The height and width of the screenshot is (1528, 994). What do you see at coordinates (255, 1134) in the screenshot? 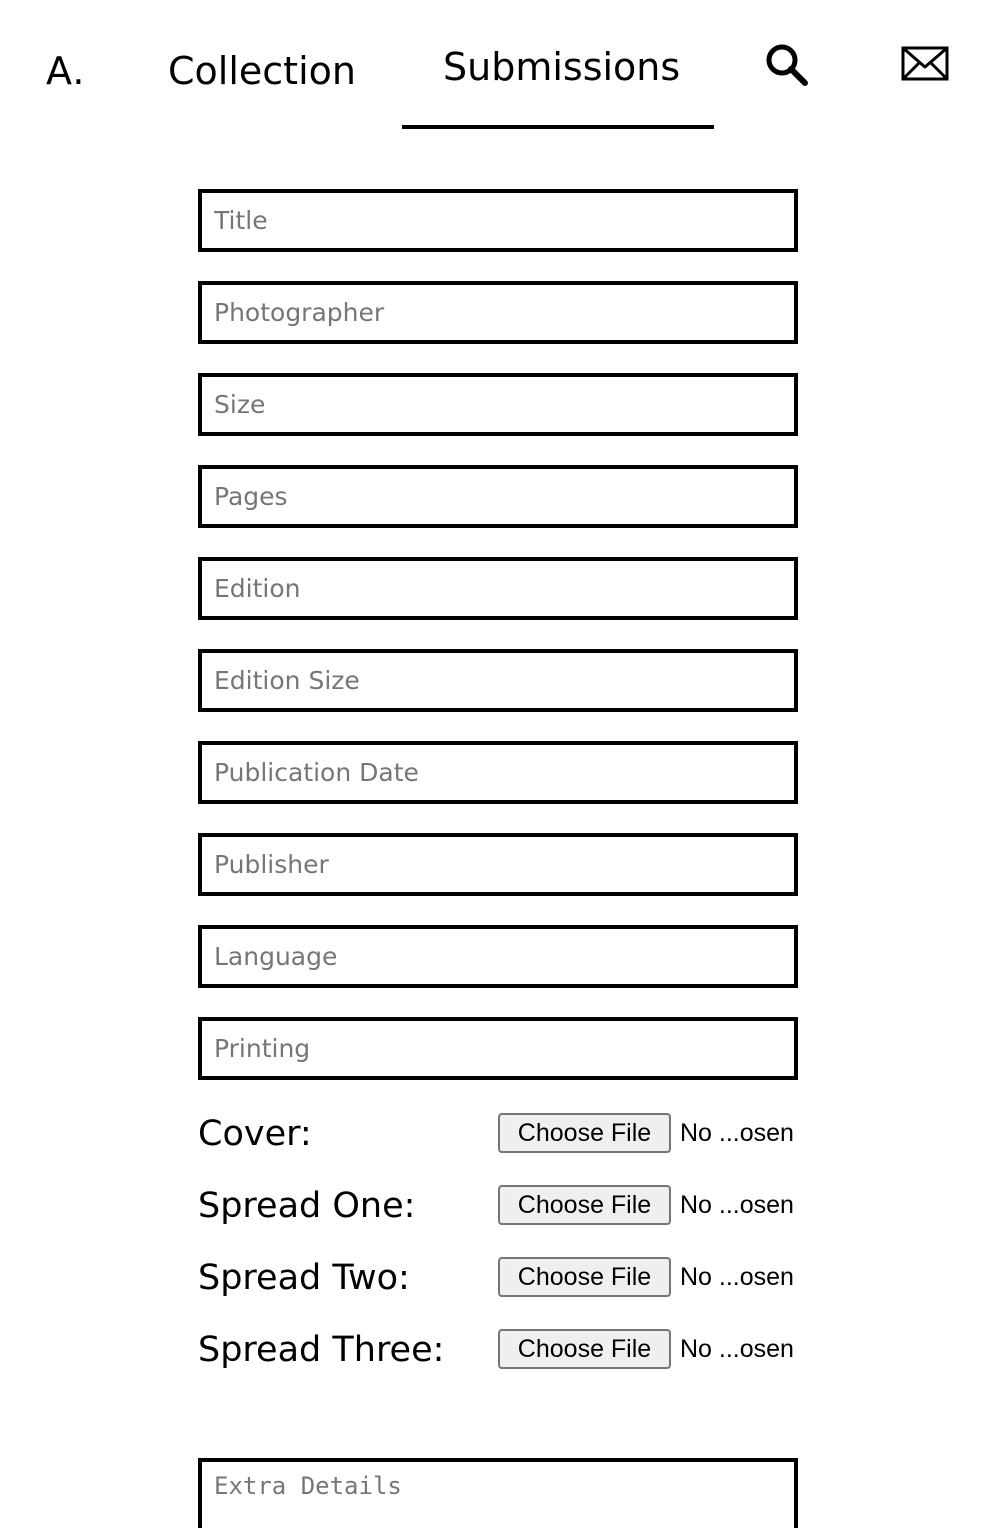
I see `cover-label: Cover:` at bounding box center [255, 1134].